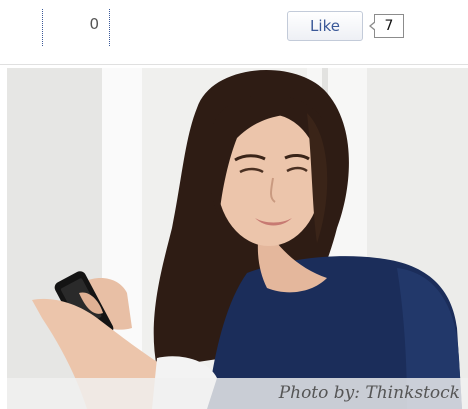  Describe the element at coordinates (237, 393) in the screenshot. I see `photo-caption-bar: Photo by: Thinkstock` at that location.